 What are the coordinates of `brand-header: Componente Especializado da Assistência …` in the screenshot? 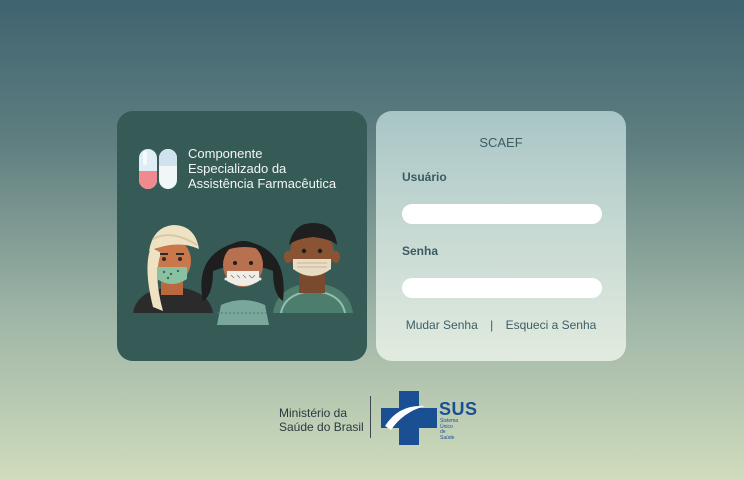 It's located at (236, 169).